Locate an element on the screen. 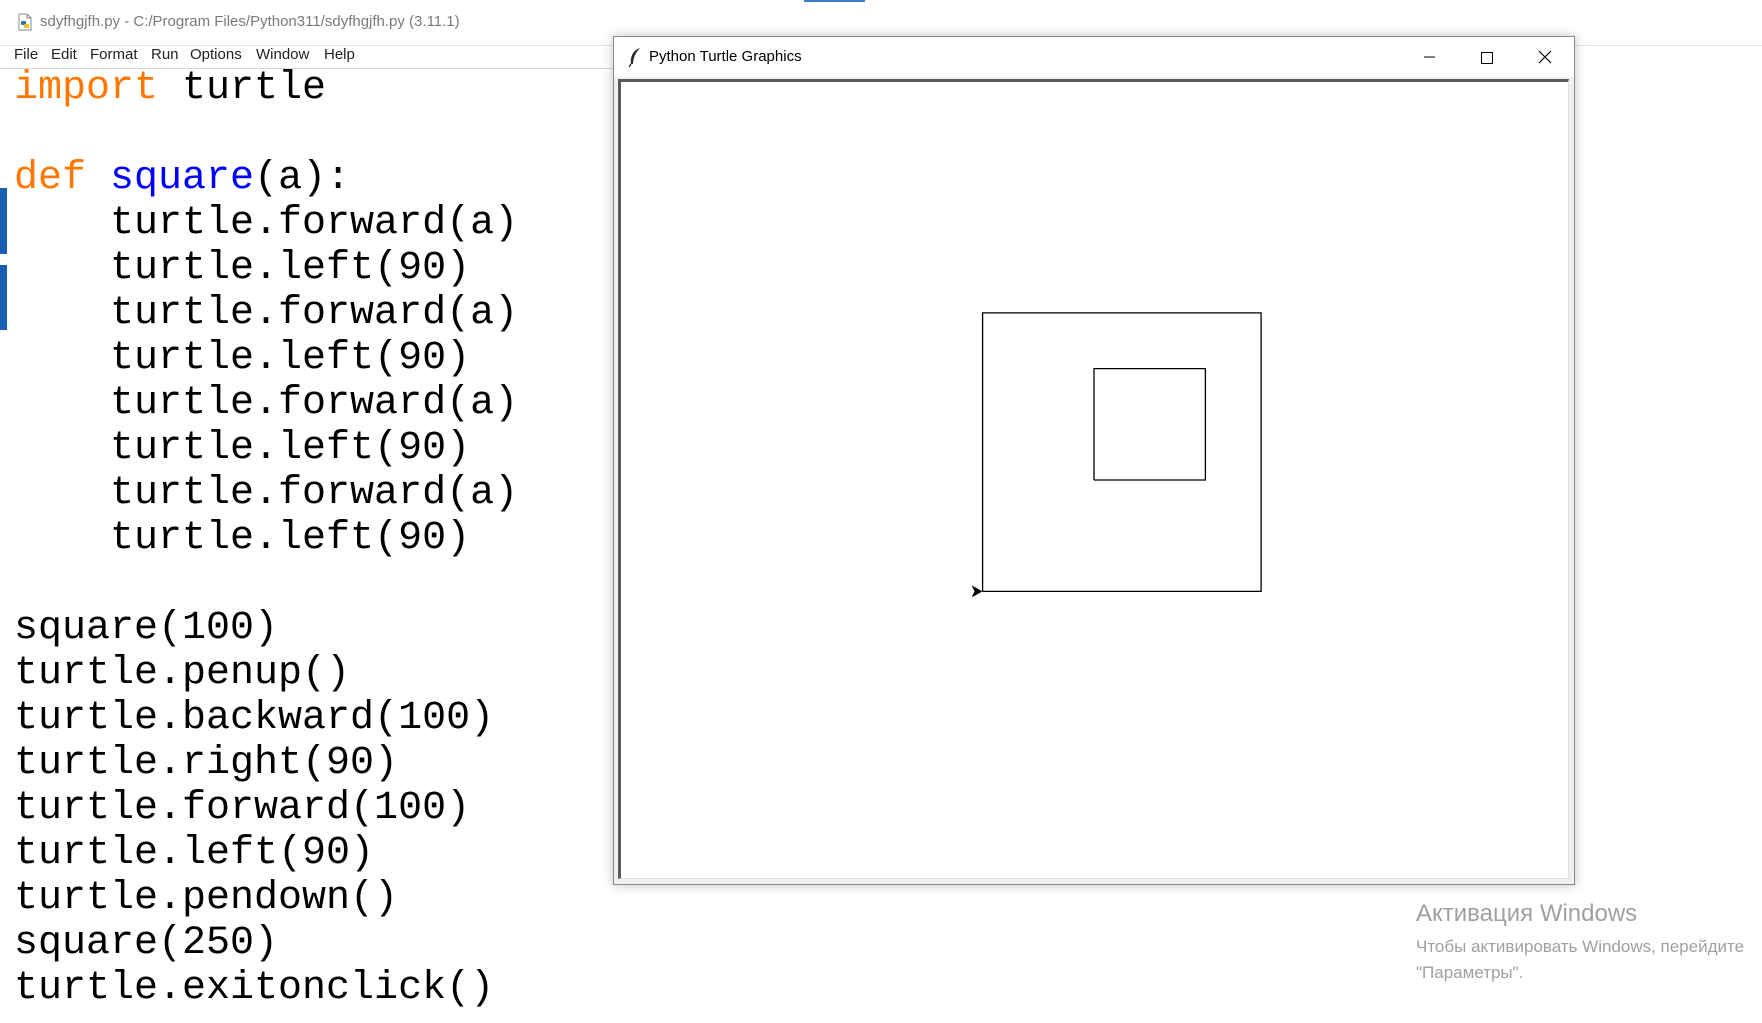 This screenshot has height=1023, width=1762. turtle-titlebar: Python Turtle Graphics is located at coordinates (1094, 57).